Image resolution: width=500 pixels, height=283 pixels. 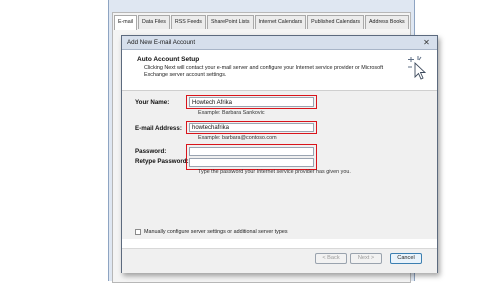 What do you see at coordinates (237, 138) in the screenshot?
I see `email-example: Example: barbara@contoso.com` at bounding box center [237, 138].